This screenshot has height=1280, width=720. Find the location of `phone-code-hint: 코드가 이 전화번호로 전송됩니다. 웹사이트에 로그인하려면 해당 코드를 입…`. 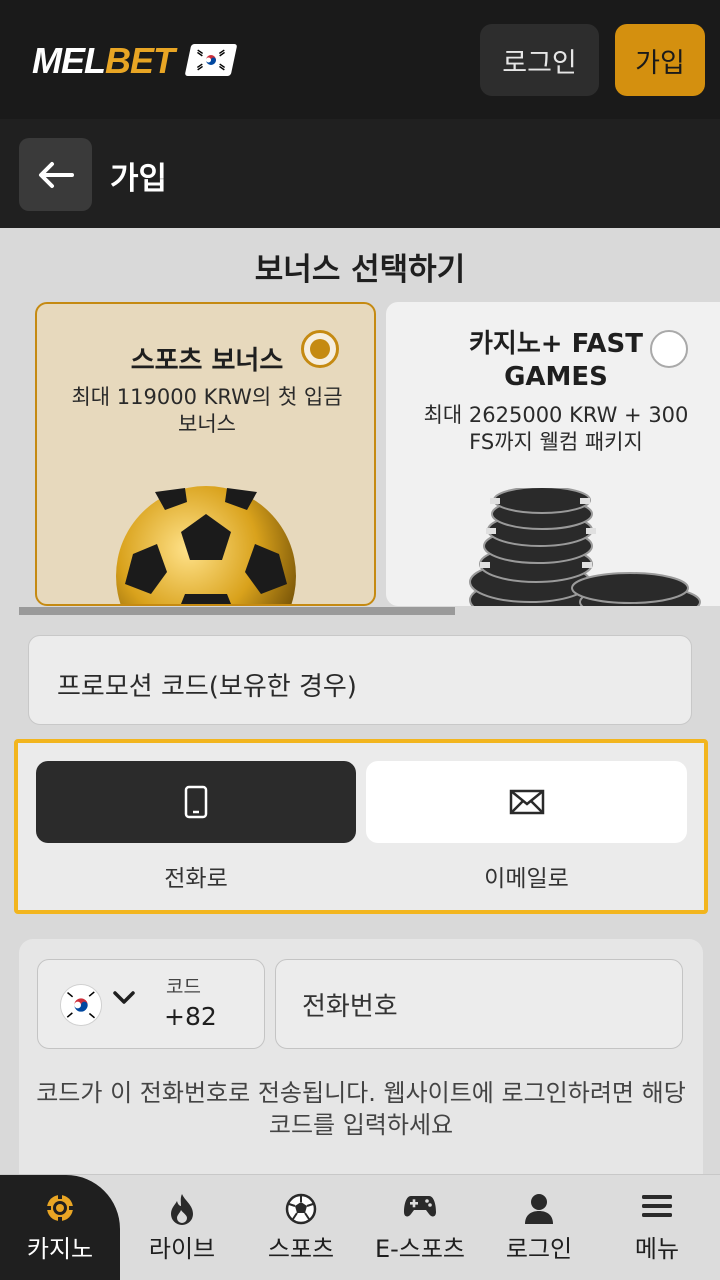

phone-code-hint: 코드가 이 전화번호로 전송됩니다. 웹사이트에 로그인하려면 해당 코드를 입… is located at coordinates (361, 1109).